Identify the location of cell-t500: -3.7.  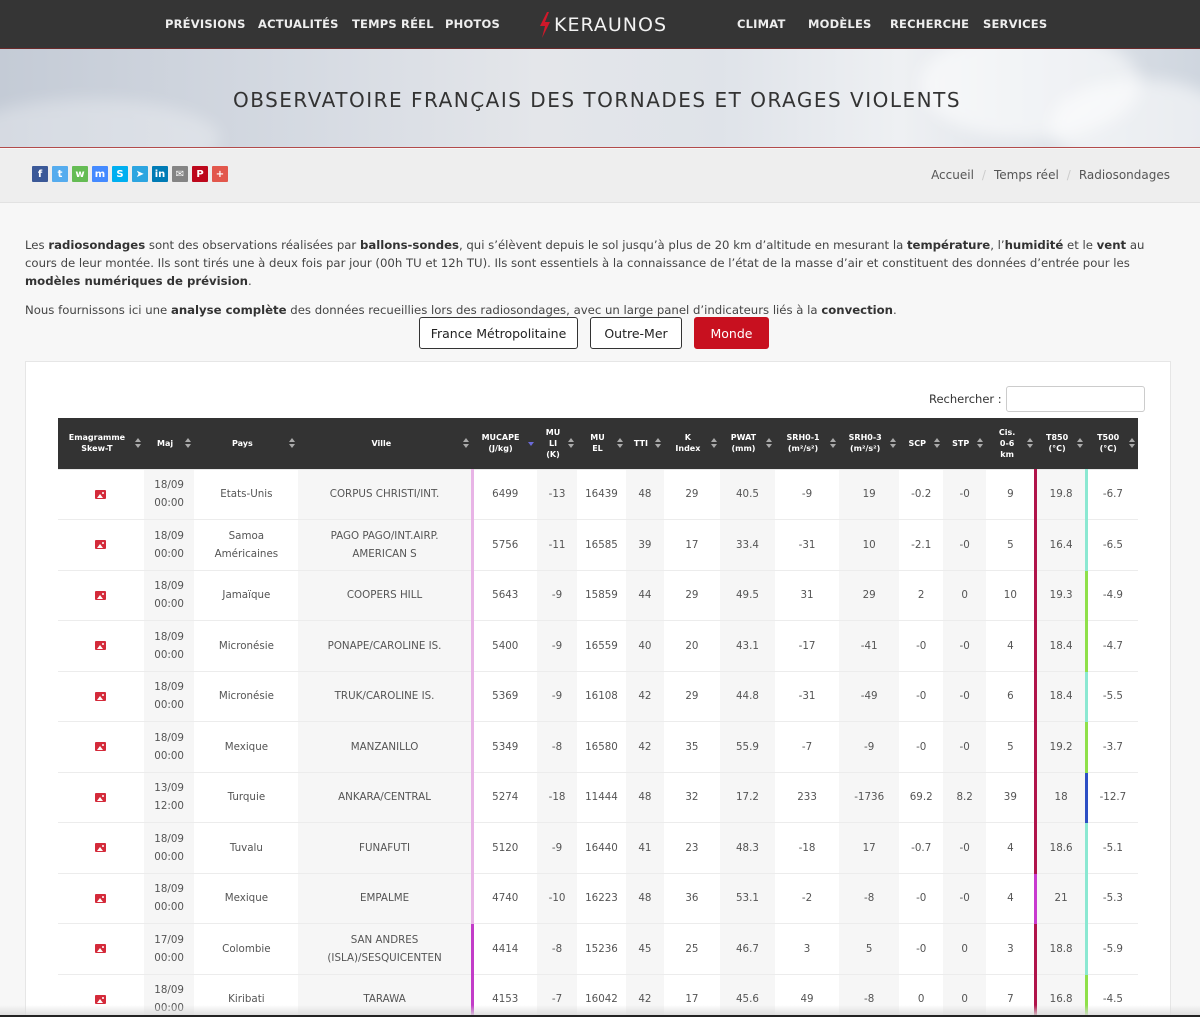
(1111, 747).